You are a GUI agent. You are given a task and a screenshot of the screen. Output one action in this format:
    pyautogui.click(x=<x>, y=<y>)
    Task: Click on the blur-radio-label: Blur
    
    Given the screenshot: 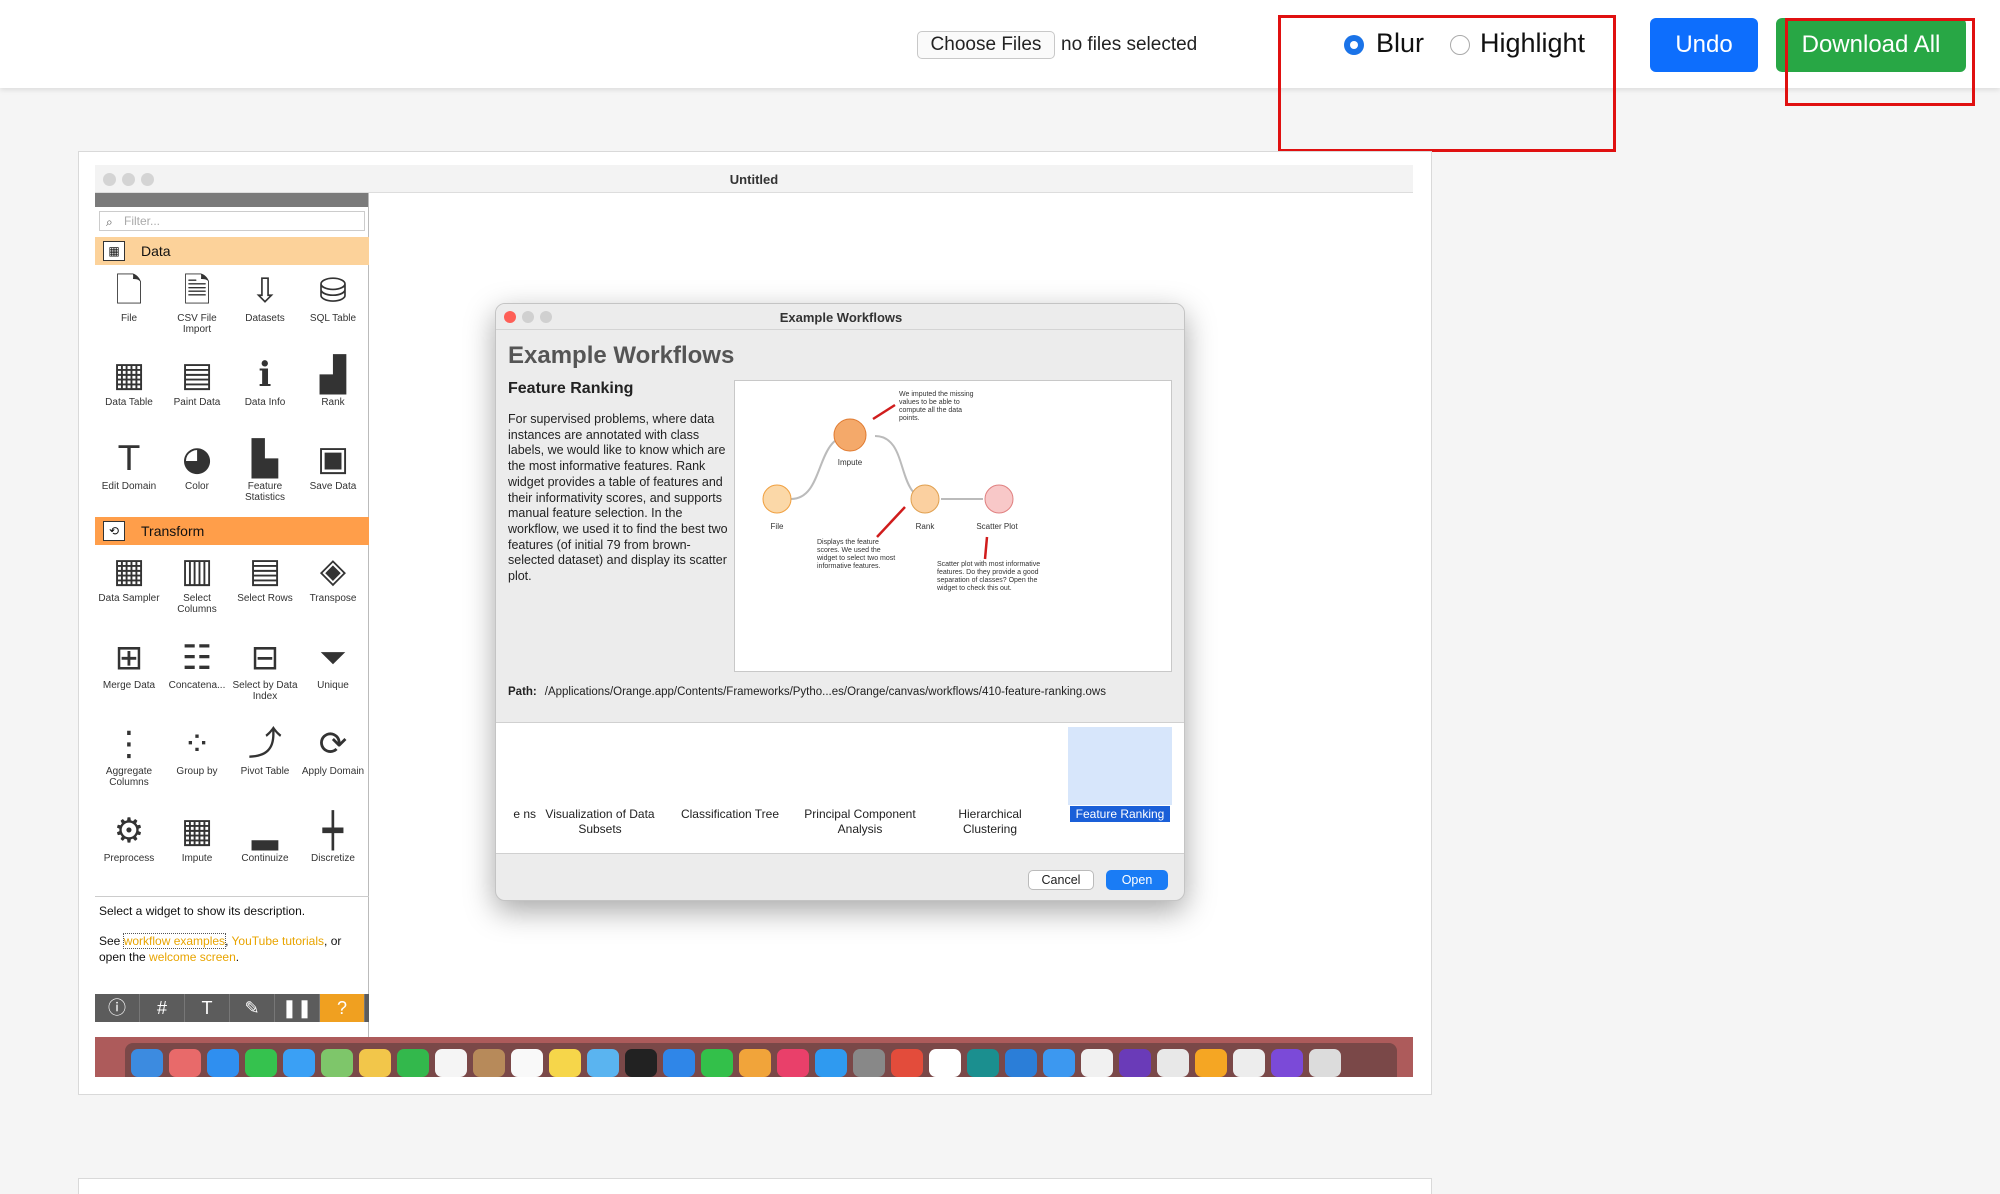 What is the action you would take?
    pyautogui.click(x=1400, y=43)
    